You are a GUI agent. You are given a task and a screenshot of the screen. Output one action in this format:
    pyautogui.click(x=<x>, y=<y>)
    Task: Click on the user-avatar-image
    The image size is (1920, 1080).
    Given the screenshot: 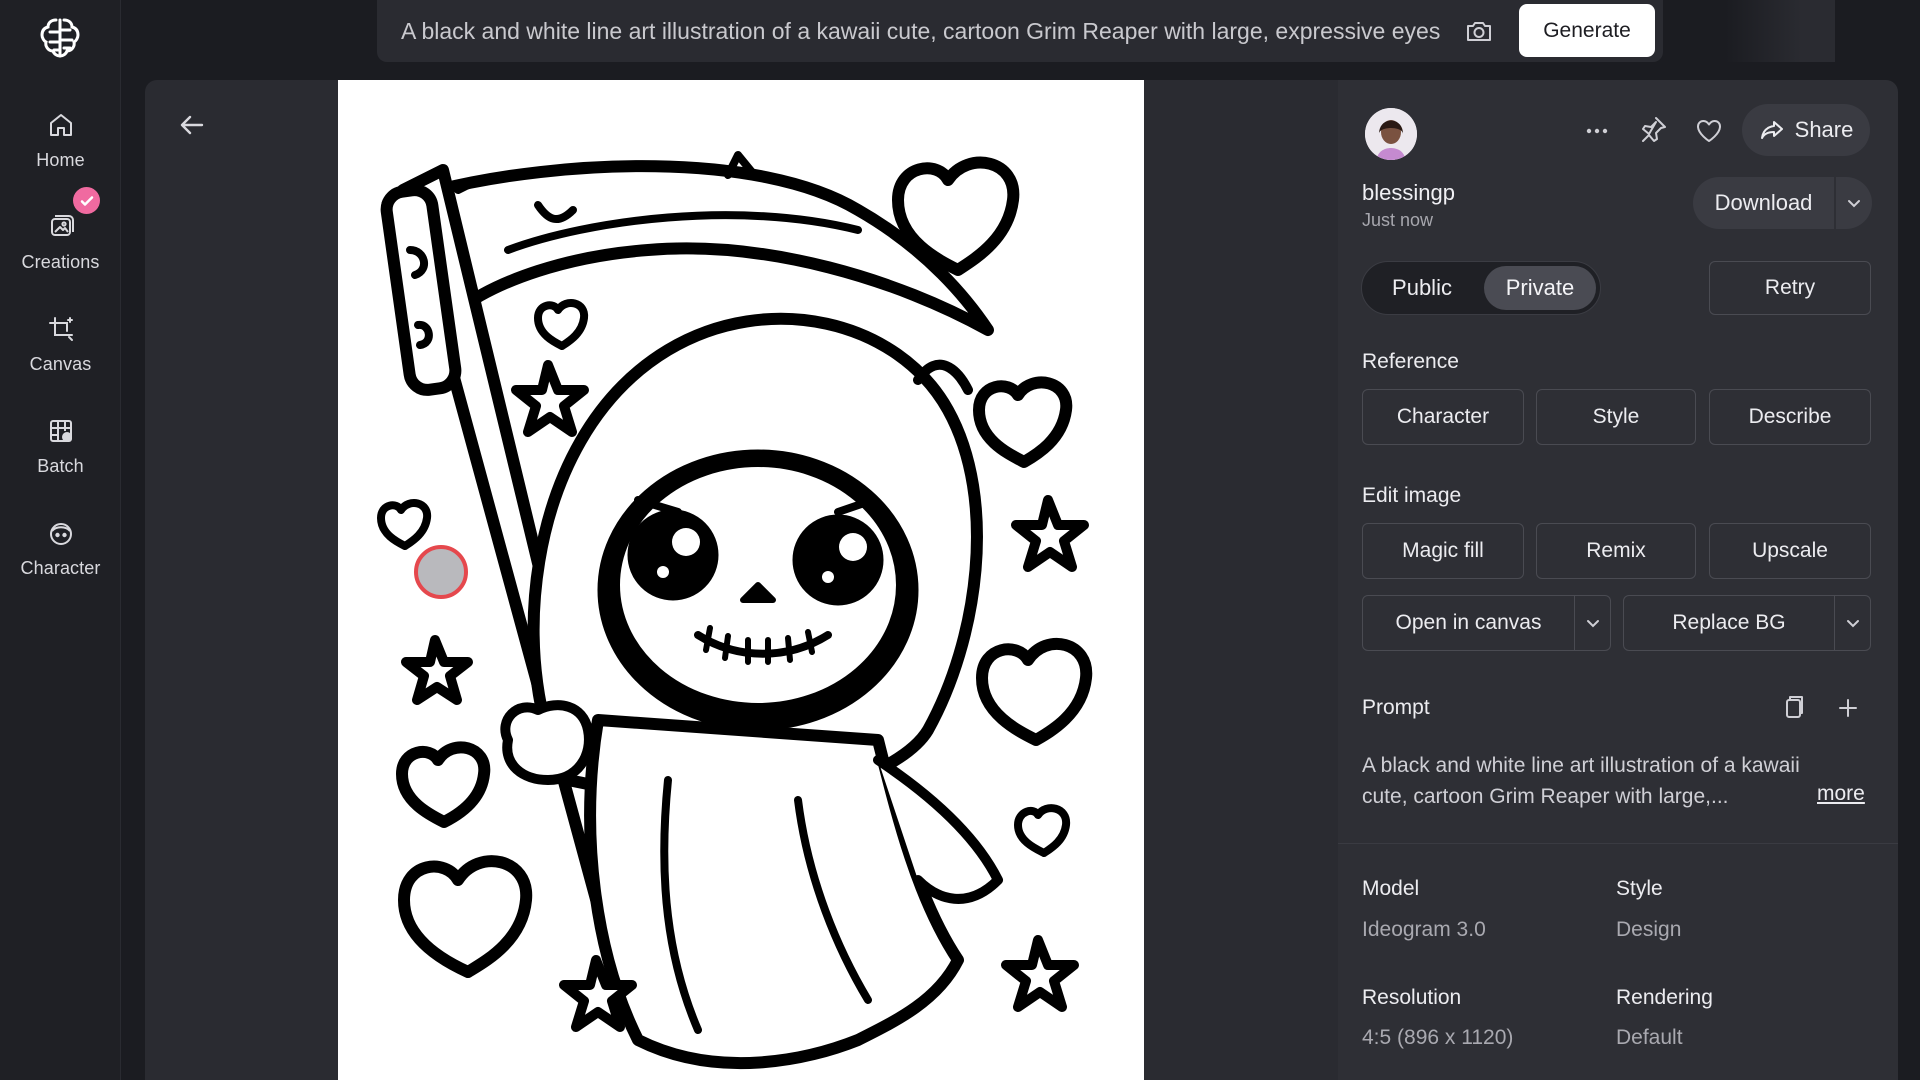 What is the action you would take?
    pyautogui.click(x=1391, y=134)
    